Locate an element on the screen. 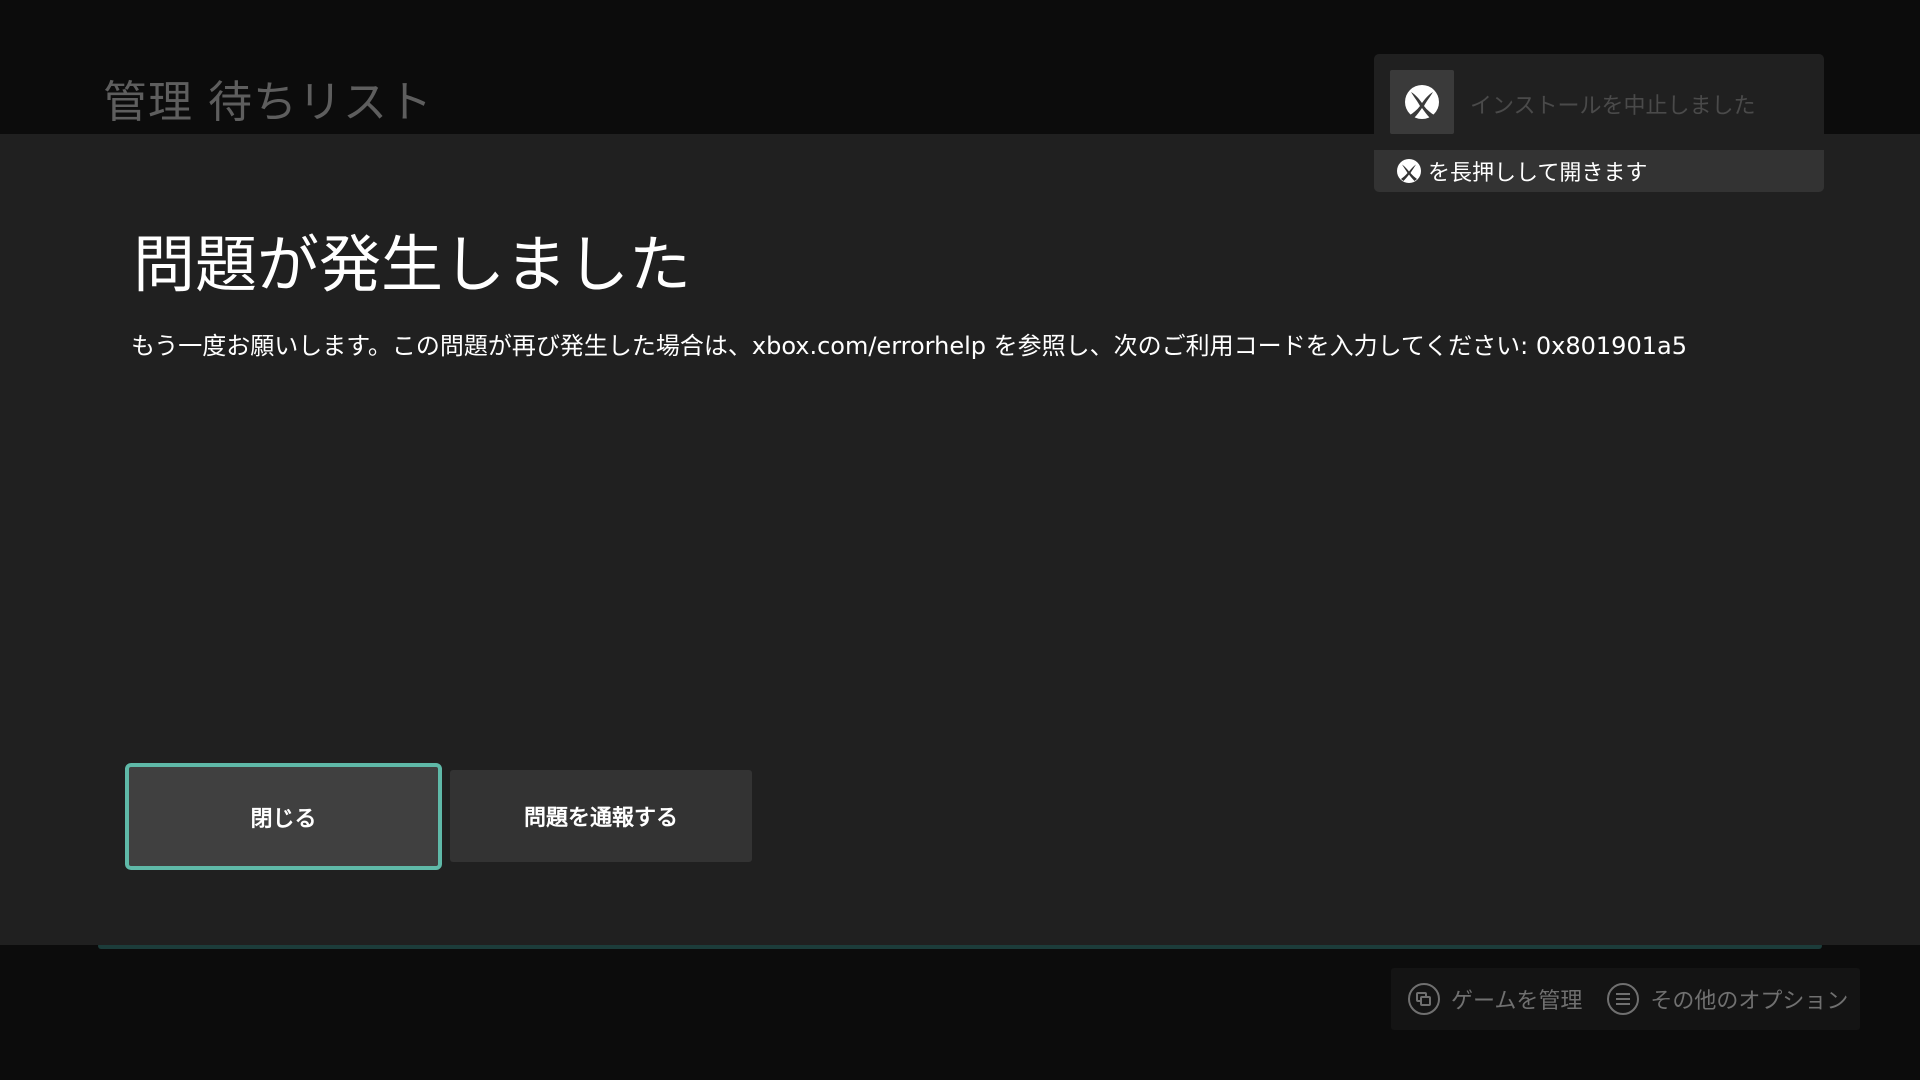  report-problem-button: 問題を通報する is located at coordinates (601, 816).